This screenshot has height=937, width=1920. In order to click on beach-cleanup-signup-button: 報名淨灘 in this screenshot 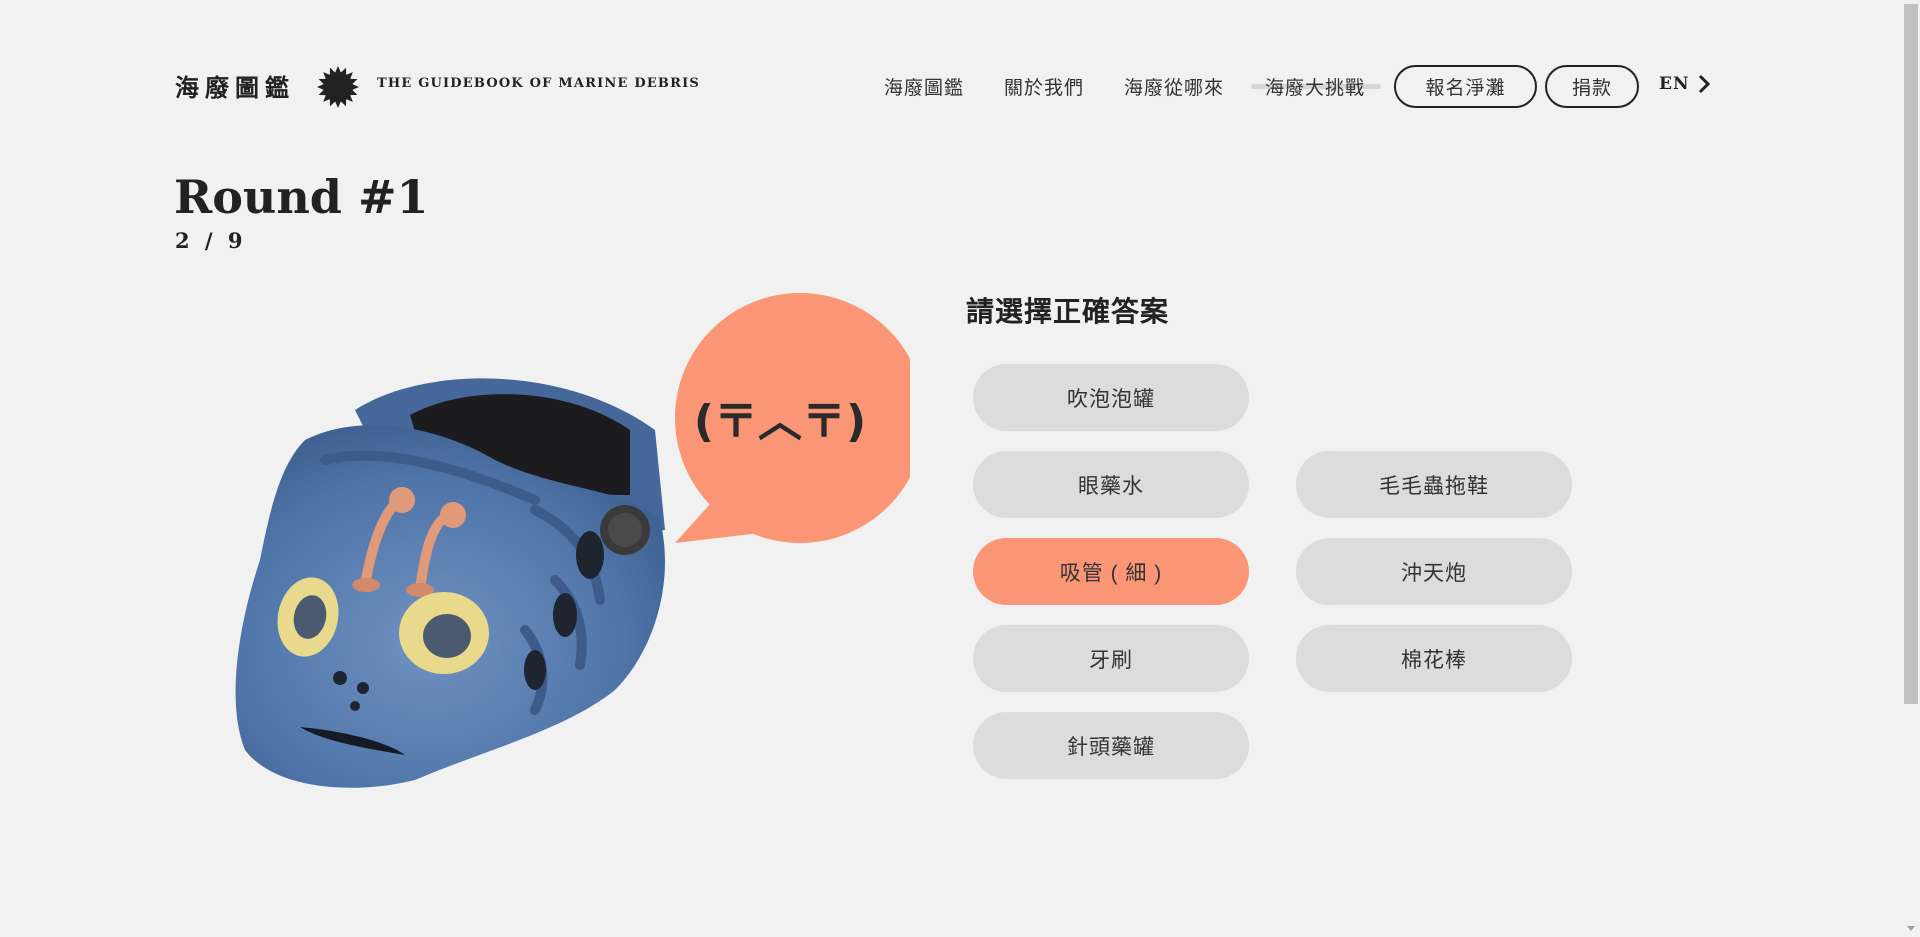, I will do `click(1465, 86)`.